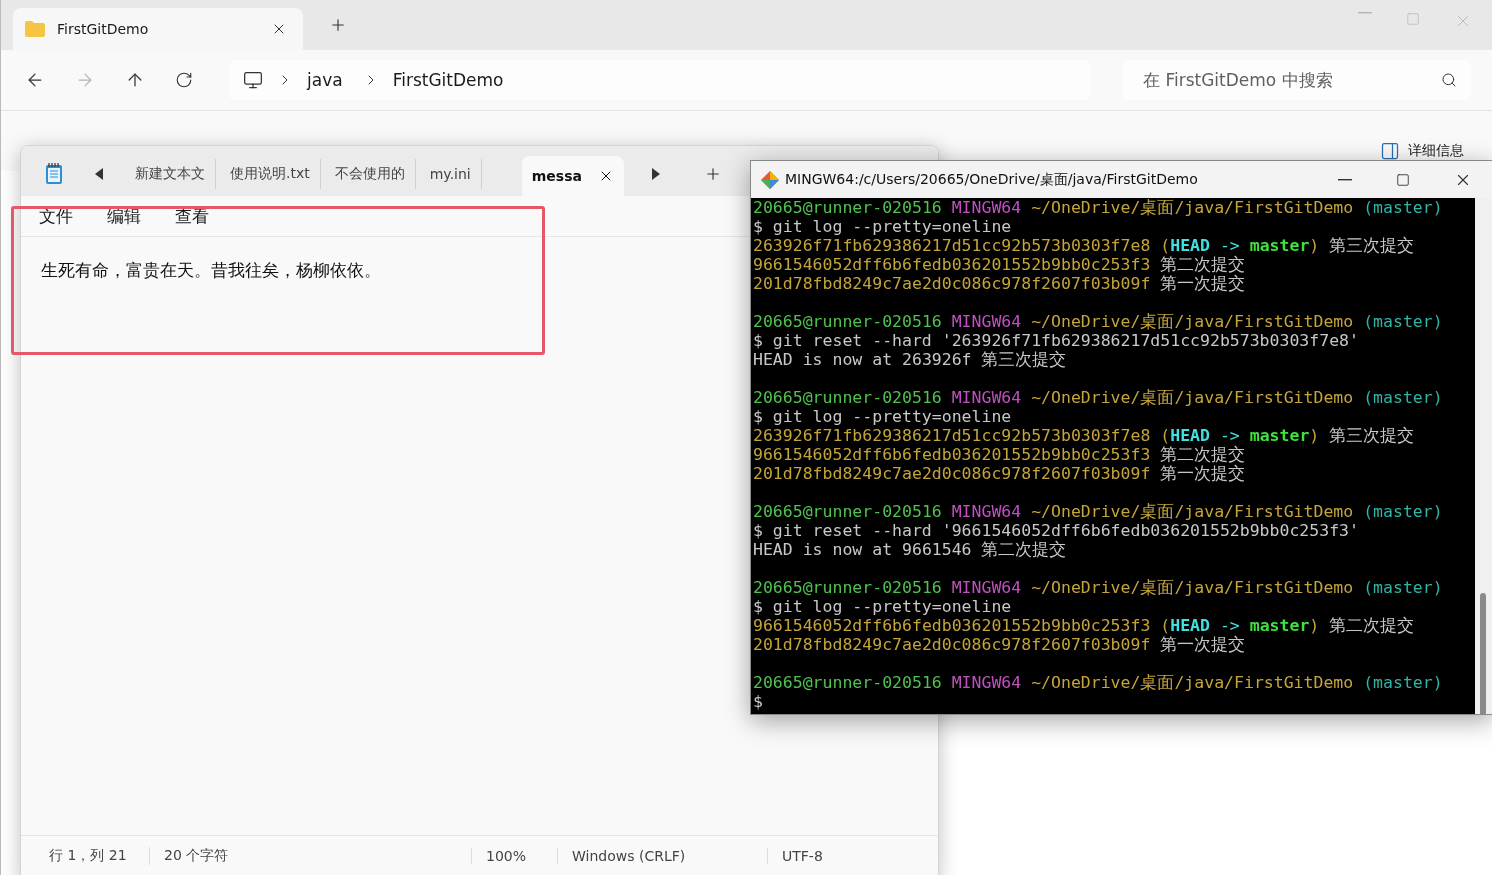 This screenshot has width=1492, height=875. Describe the element at coordinates (660, 80) in the screenshot. I see `address-bar: java FirstGitDemo` at that location.